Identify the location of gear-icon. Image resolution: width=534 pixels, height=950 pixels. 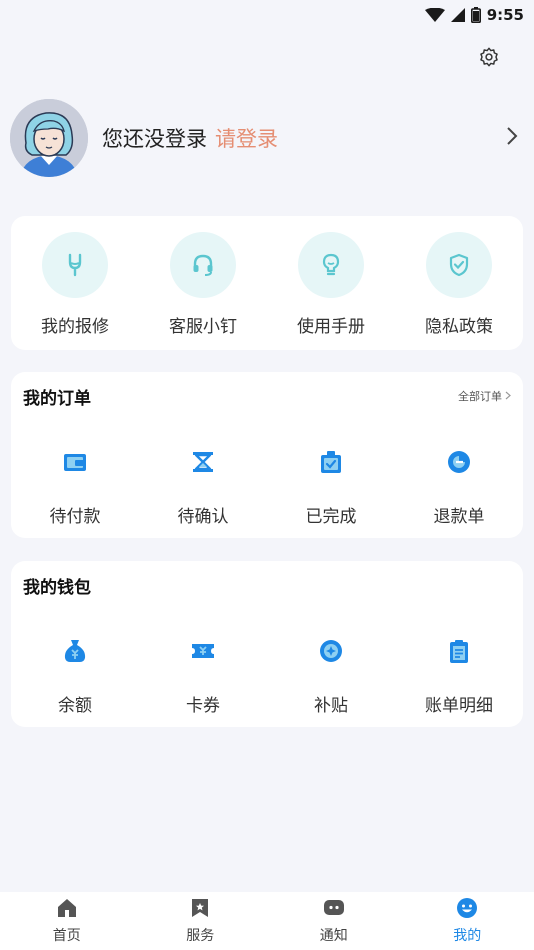
(489, 59).